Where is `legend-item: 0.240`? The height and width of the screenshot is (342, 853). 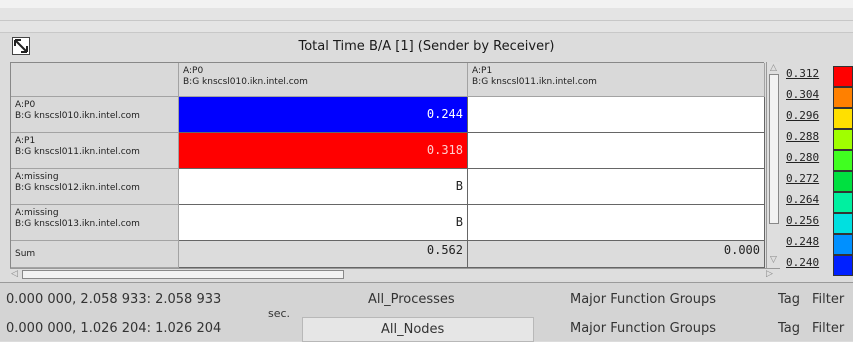 legend-item: 0.240 is located at coordinates (818, 265).